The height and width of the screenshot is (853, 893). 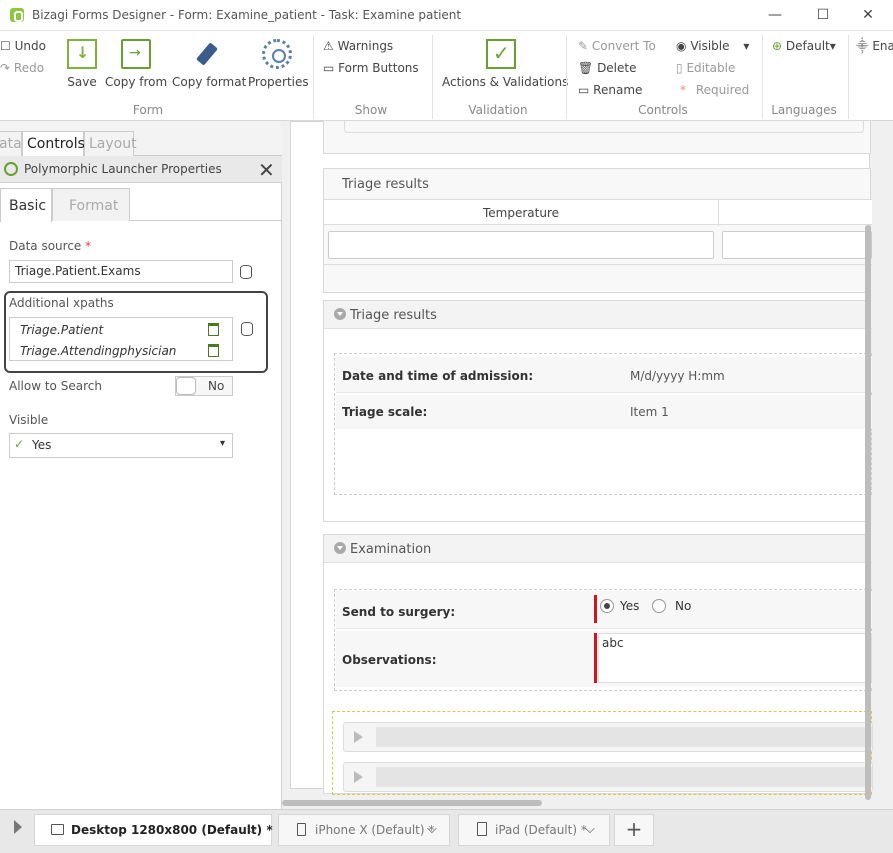 What do you see at coordinates (521, 213) in the screenshot?
I see `column-header: Temperature` at bounding box center [521, 213].